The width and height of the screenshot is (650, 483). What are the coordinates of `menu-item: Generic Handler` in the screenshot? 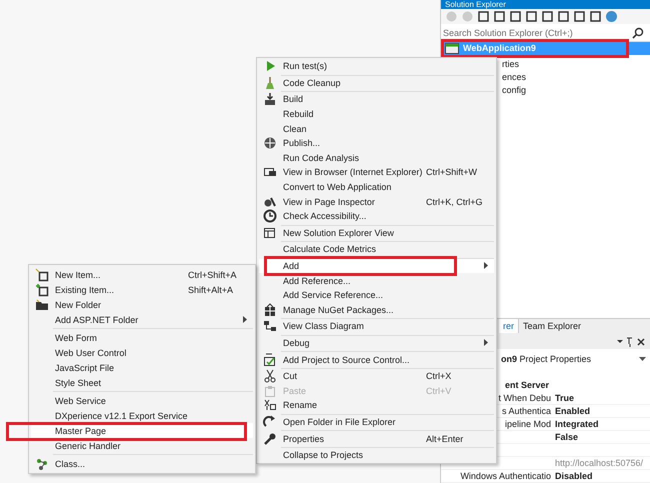 It's located at (142, 445).